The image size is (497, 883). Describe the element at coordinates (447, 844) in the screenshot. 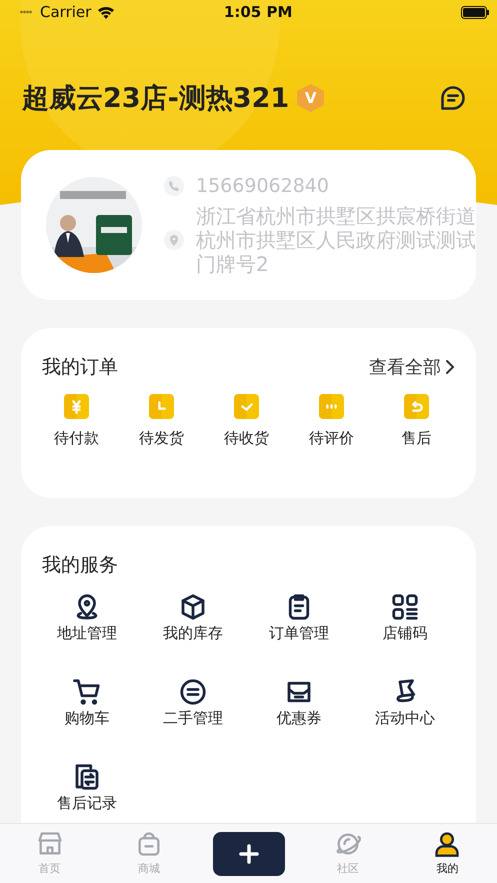

I see `person-icon` at that location.